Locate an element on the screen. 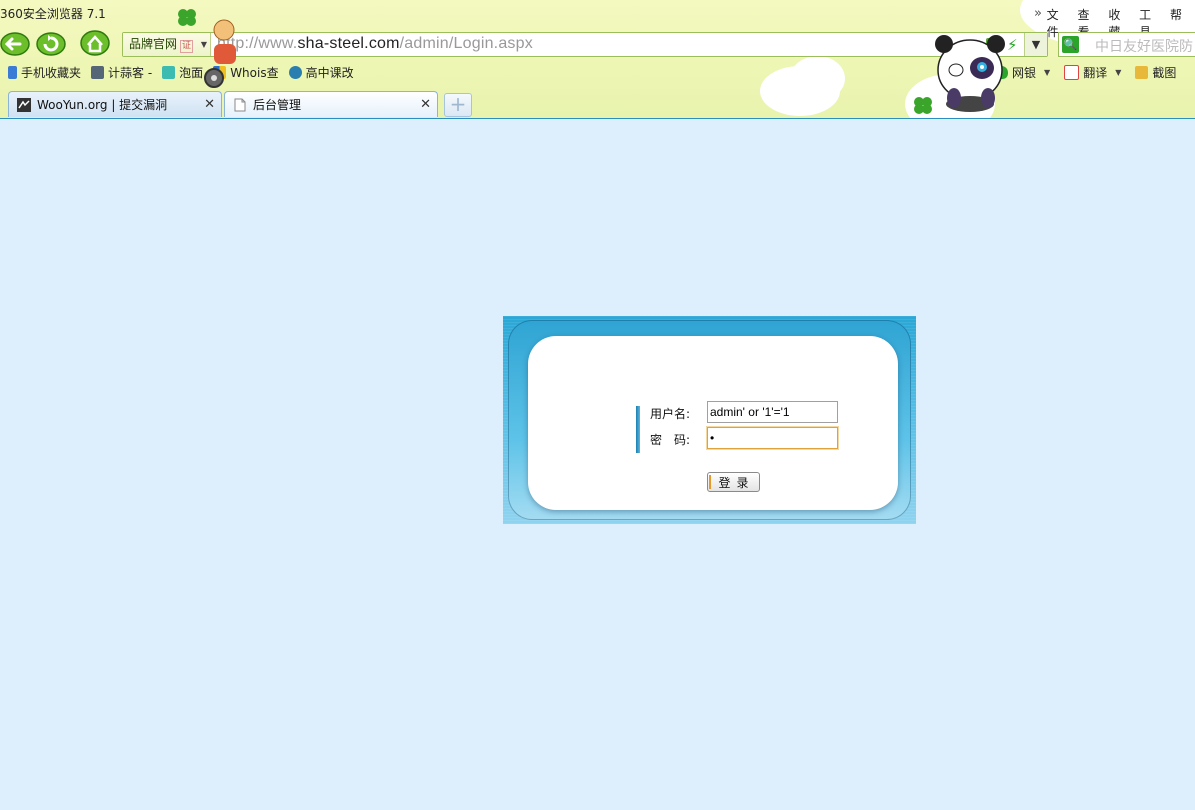 Image resolution: width=1195 pixels, height=810 pixels. bookmark-label: 高中课改 is located at coordinates (329, 73).